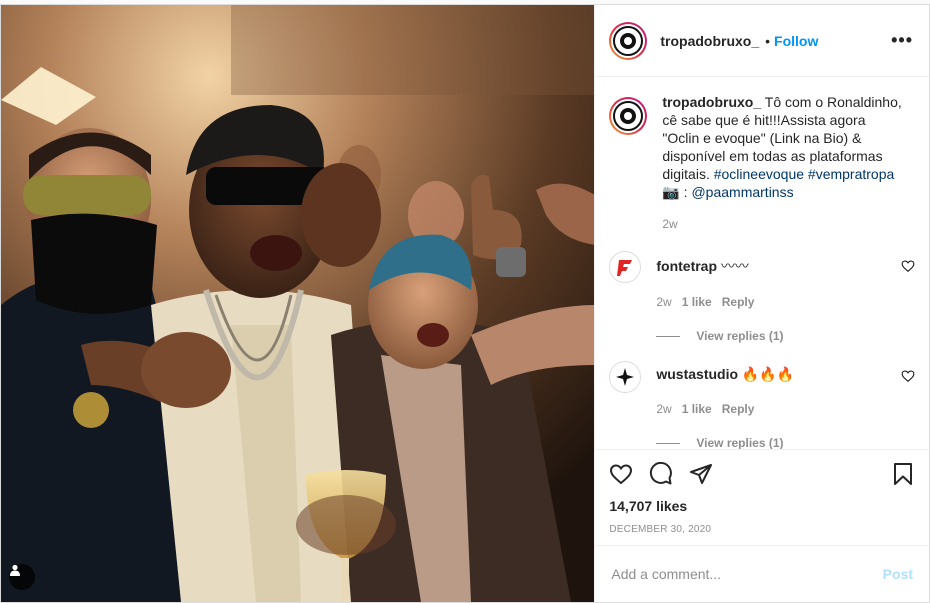 The image size is (930, 603). What do you see at coordinates (621, 474) in the screenshot?
I see `heart-icon` at bounding box center [621, 474].